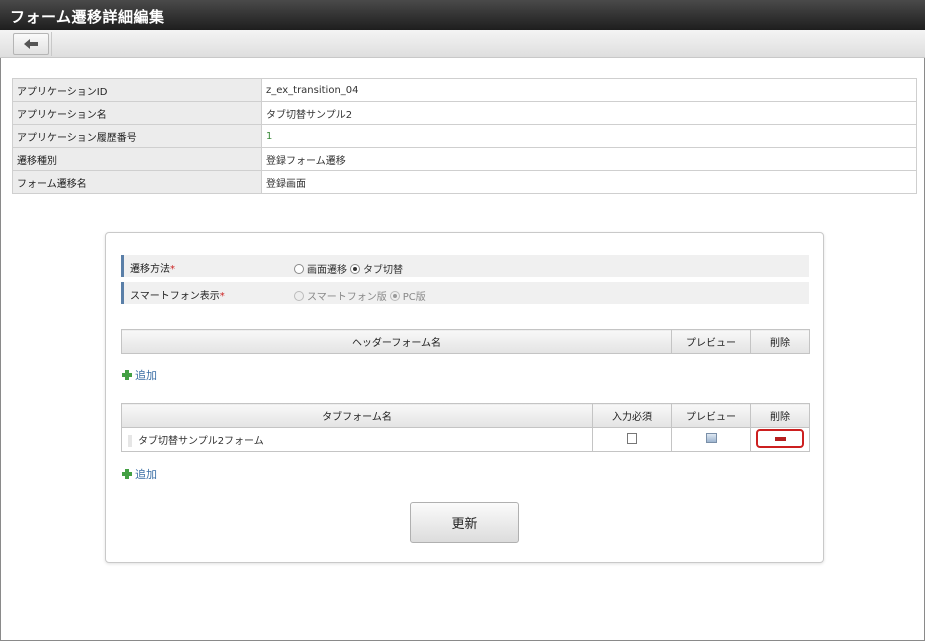 This screenshot has height=641, width=925. Describe the element at coordinates (130, 441) in the screenshot. I see `drag-handle-icon` at that location.